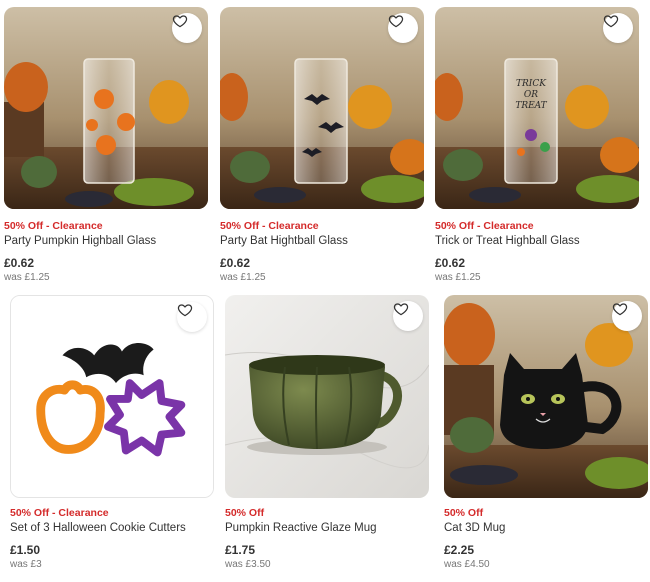 This screenshot has height=582, width=650. What do you see at coordinates (26, 564) in the screenshot?
I see `original-price: was £3` at bounding box center [26, 564].